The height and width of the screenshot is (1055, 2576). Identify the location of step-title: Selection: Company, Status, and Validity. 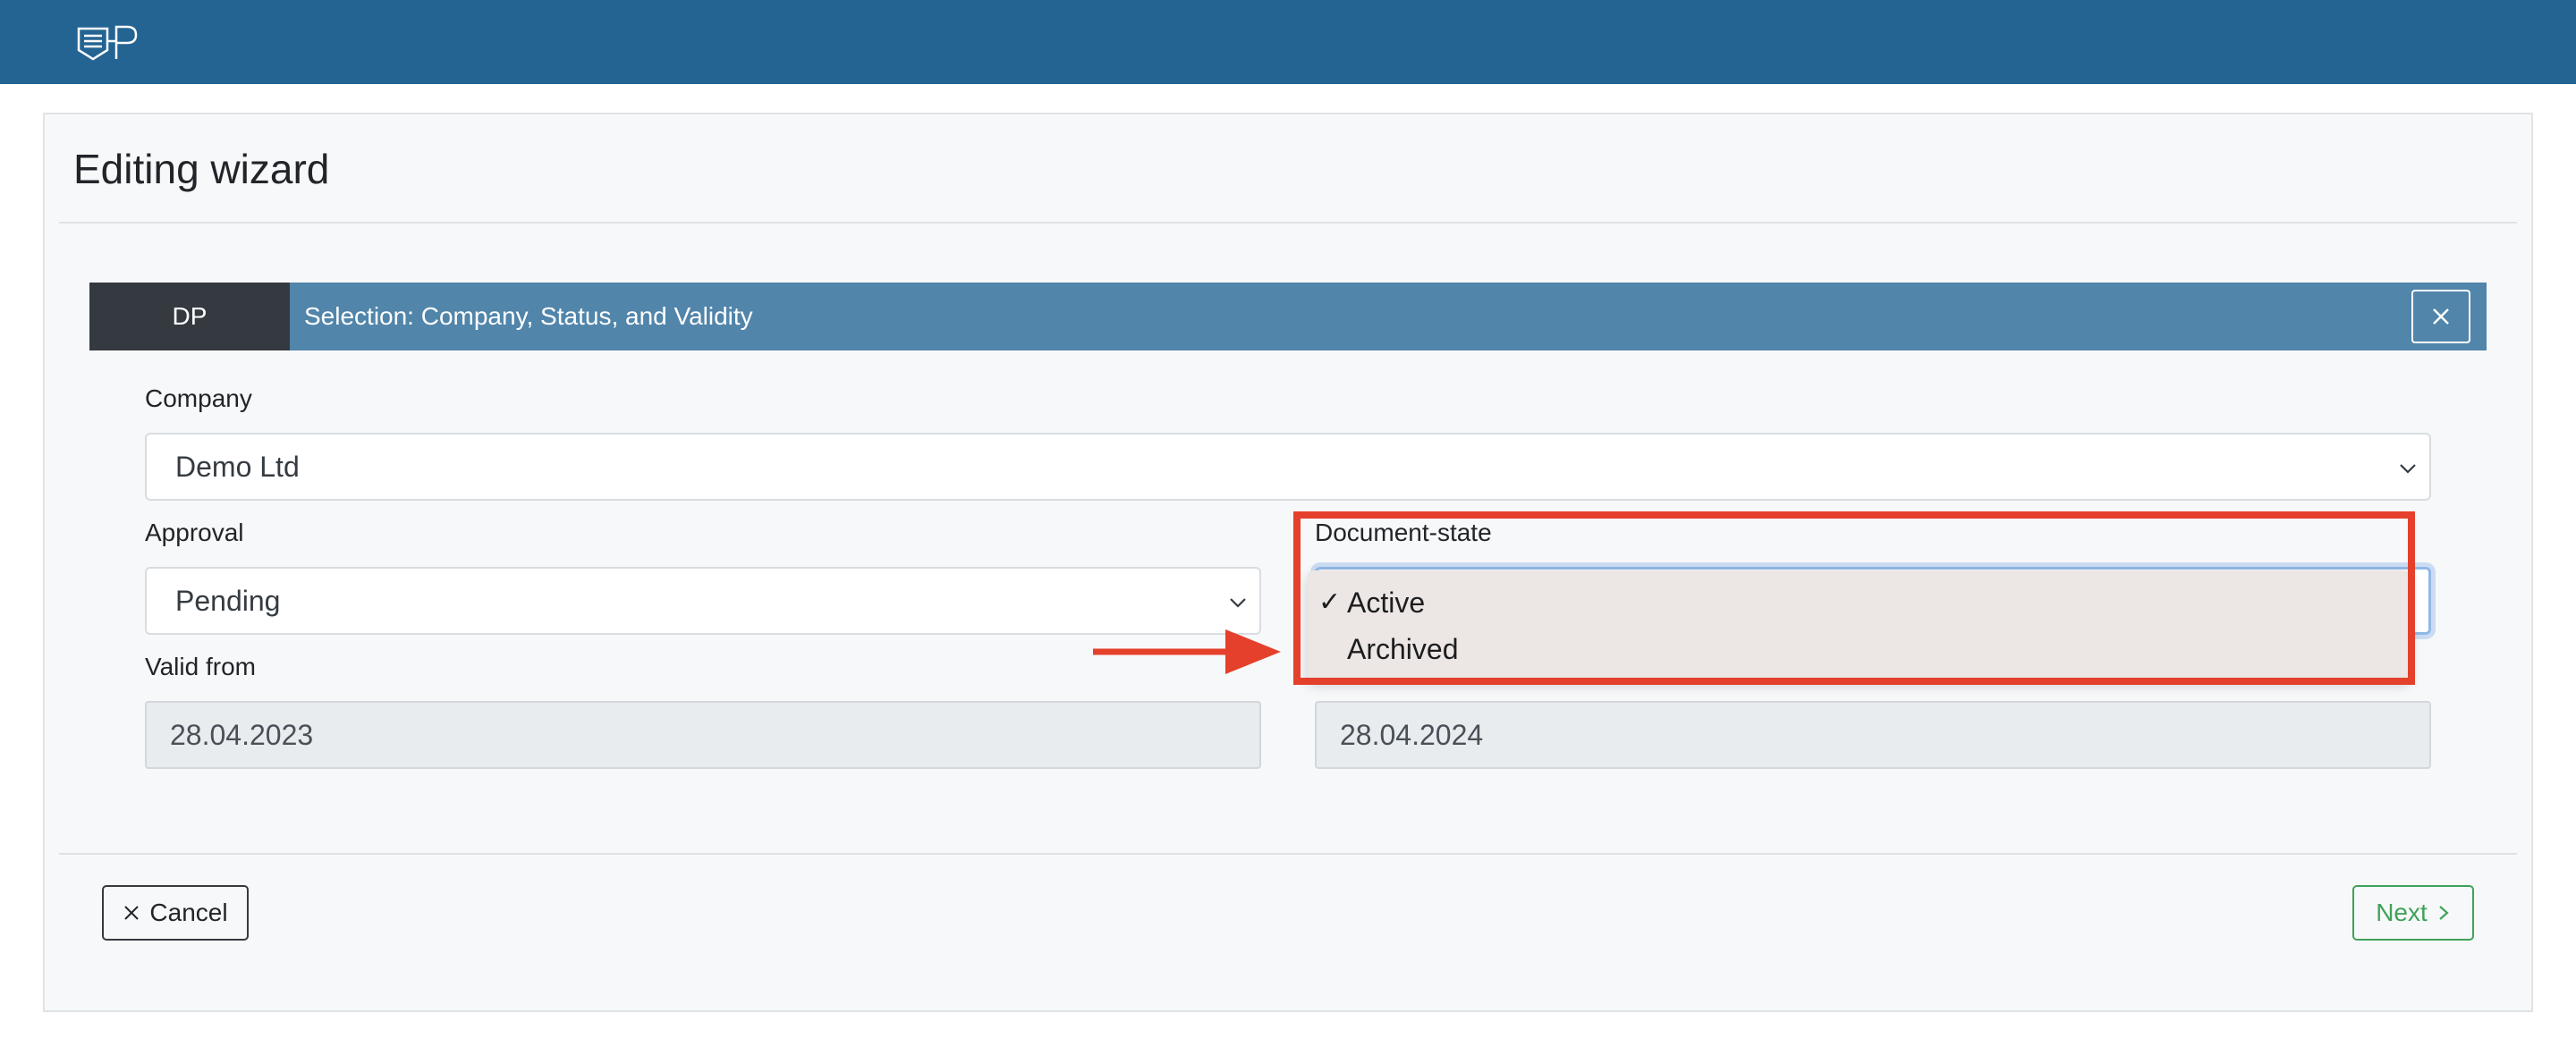
(528, 316).